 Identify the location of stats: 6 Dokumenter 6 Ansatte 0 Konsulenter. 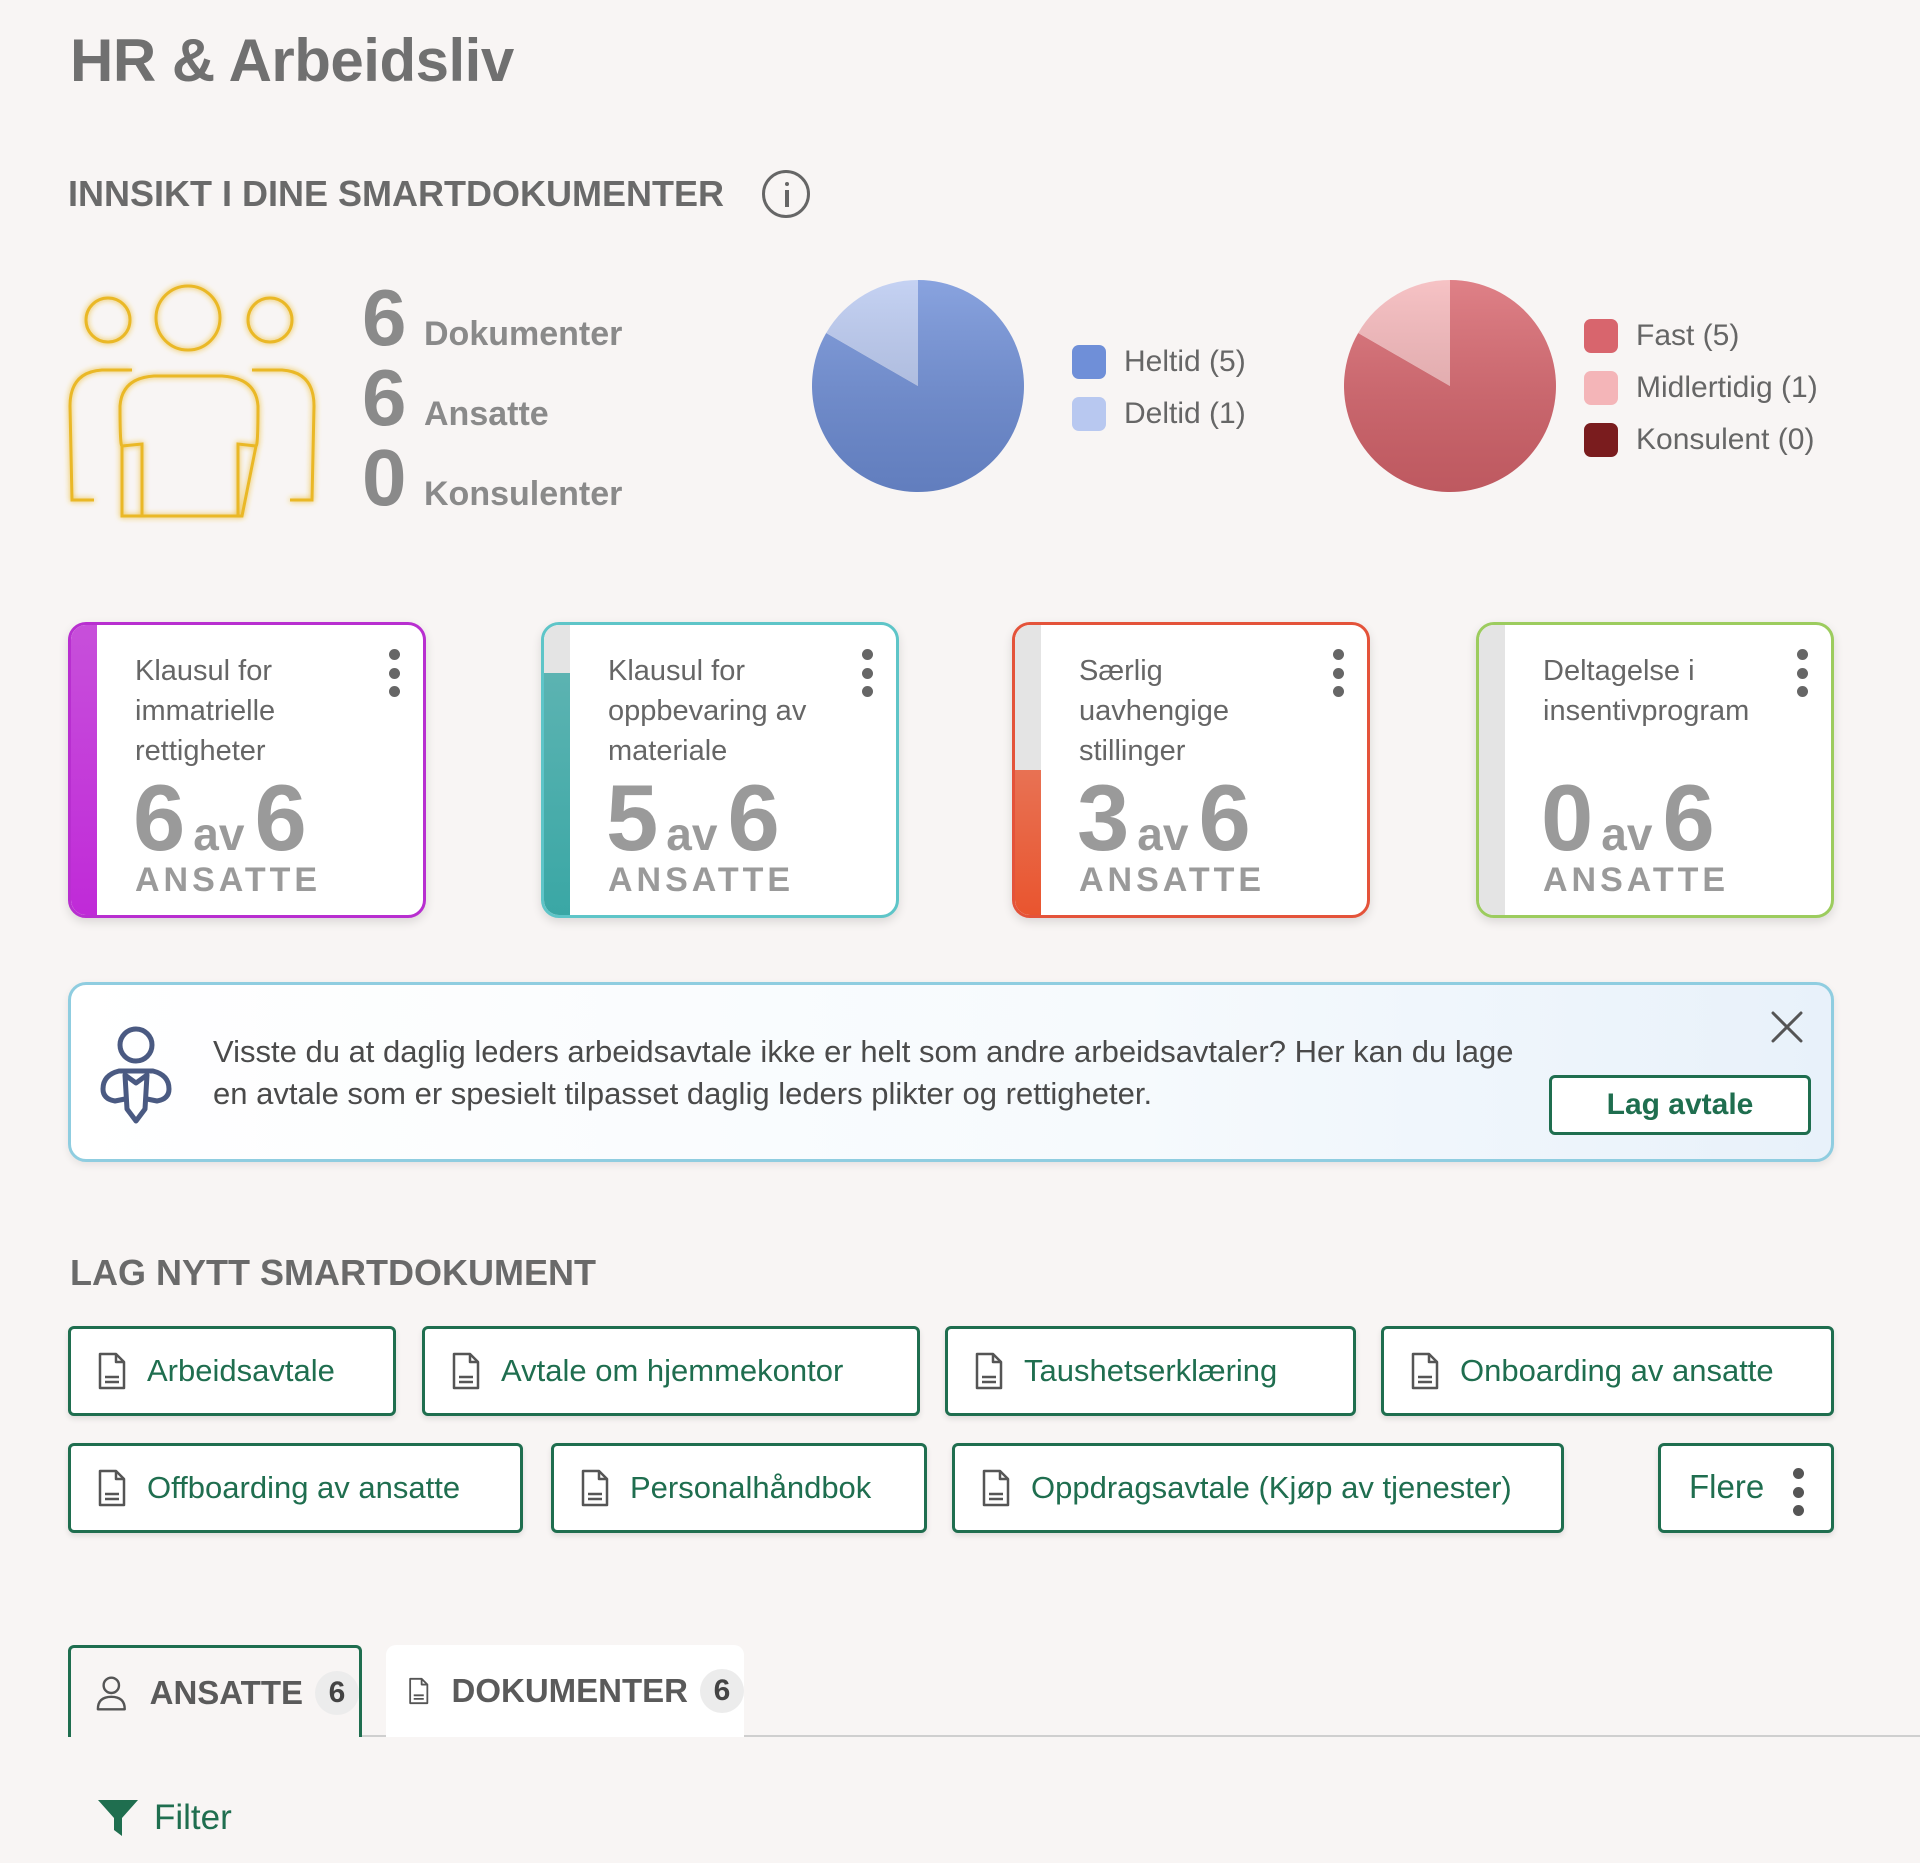
(492, 398).